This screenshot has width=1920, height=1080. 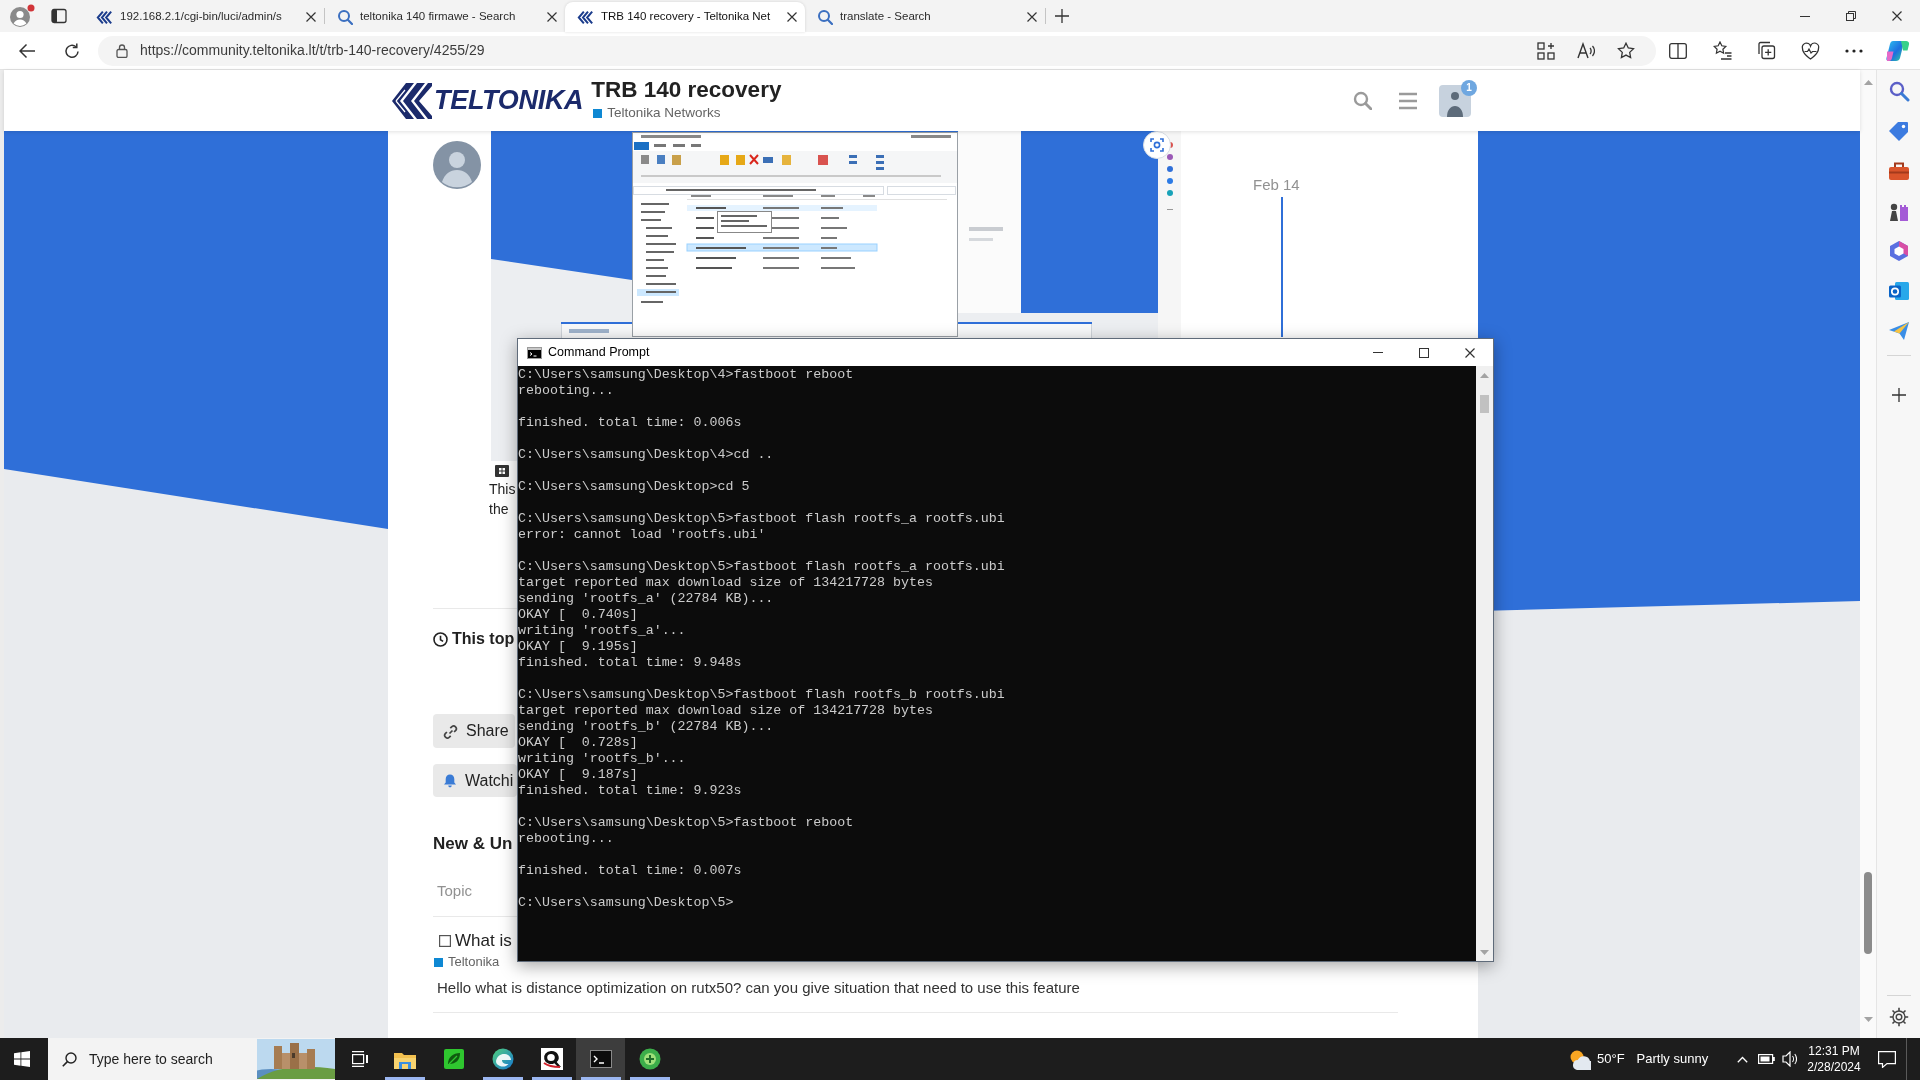 What do you see at coordinates (1282, 267) in the screenshot?
I see `timeline-track` at bounding box center [1282, 267].